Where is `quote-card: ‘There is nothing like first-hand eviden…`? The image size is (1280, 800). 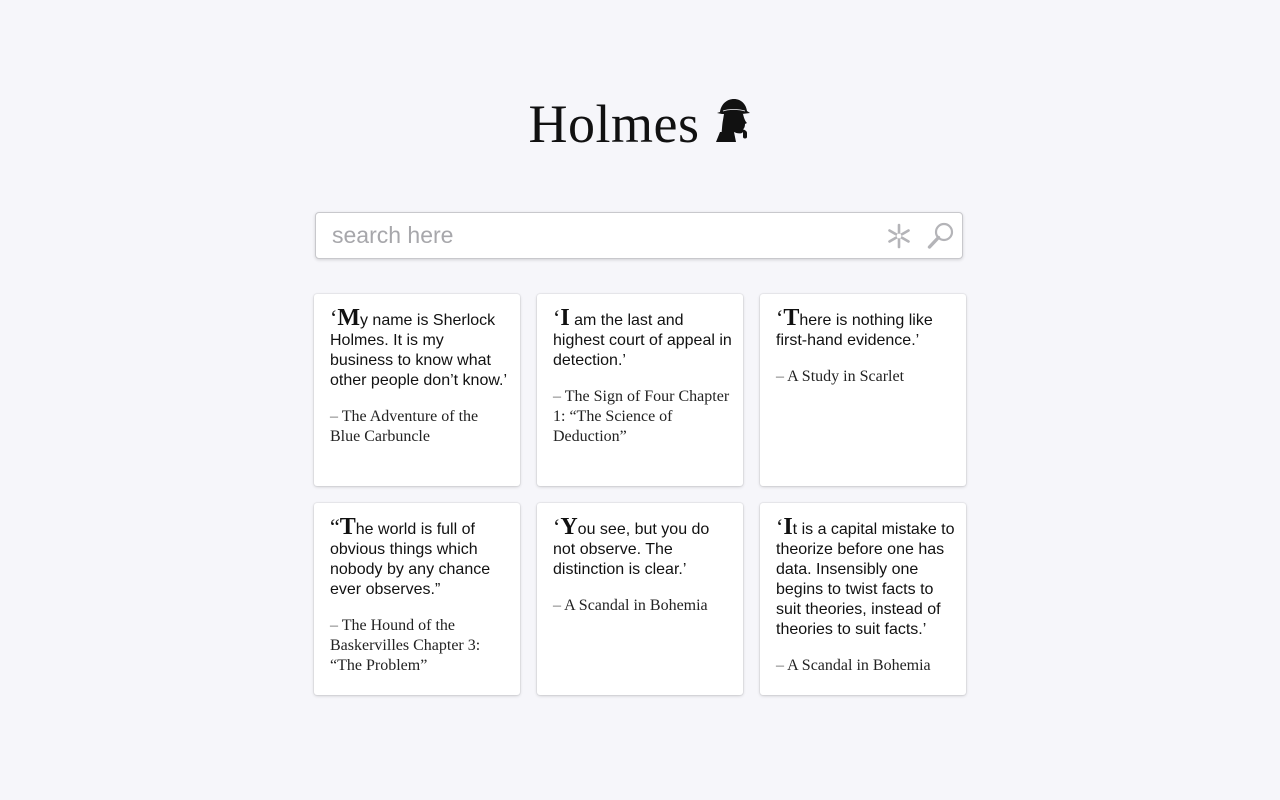 quote-card: ‘There is nothing like first-hand eviden… is located at coordinates (863, 390).